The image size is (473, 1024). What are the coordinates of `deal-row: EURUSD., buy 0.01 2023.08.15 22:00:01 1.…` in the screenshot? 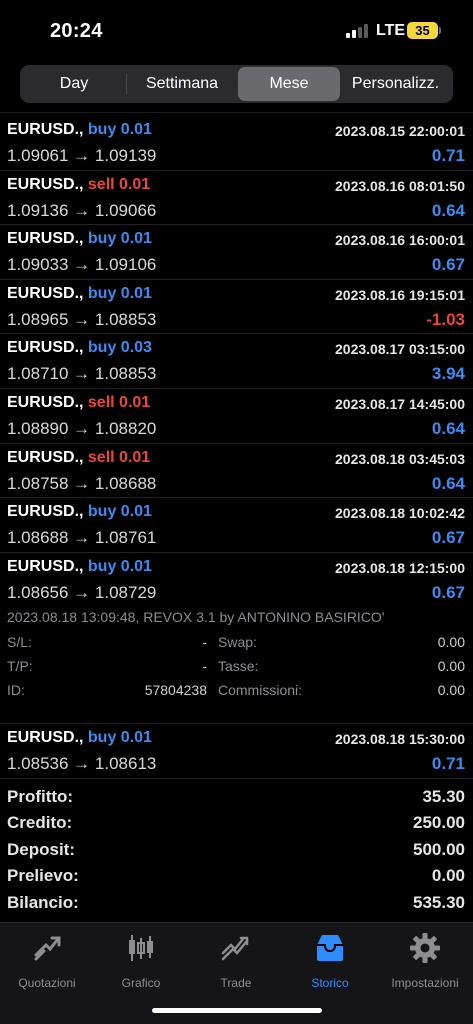 It's located at (236, 143).